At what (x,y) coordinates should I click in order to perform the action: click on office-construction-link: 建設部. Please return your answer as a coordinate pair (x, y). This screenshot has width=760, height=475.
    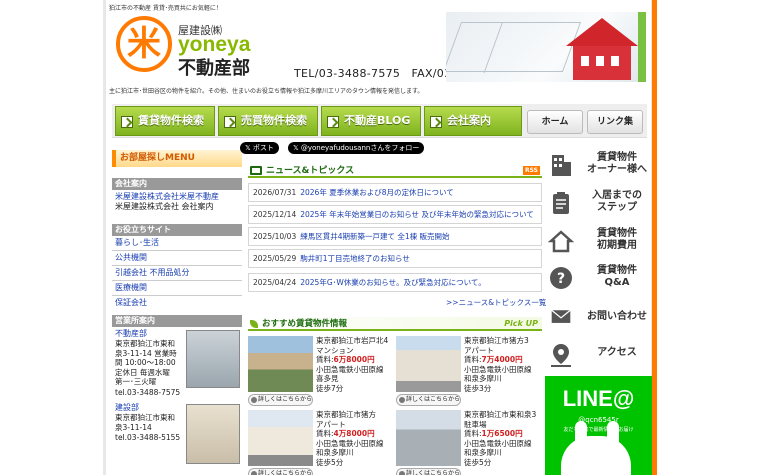
    Looking at the image, I should click on (127, 408).